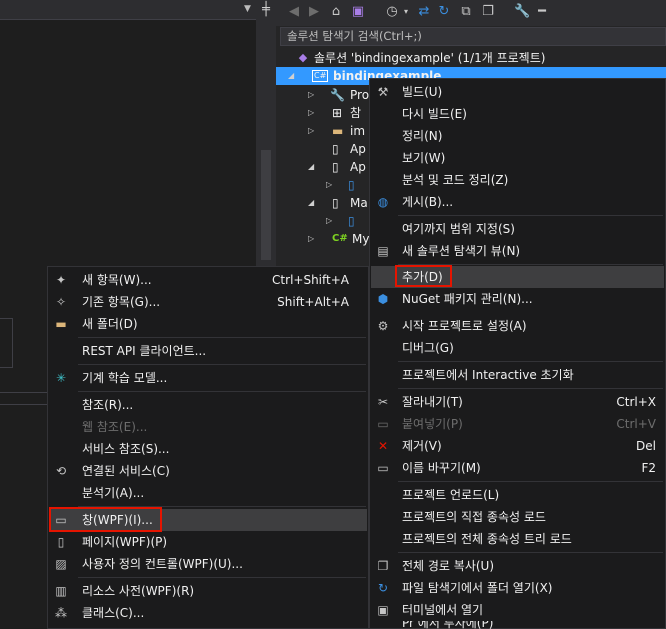  Describe the element at coordinates (61, 324) in the screenshot. I see `new-folder-icon: ▬` at that location.